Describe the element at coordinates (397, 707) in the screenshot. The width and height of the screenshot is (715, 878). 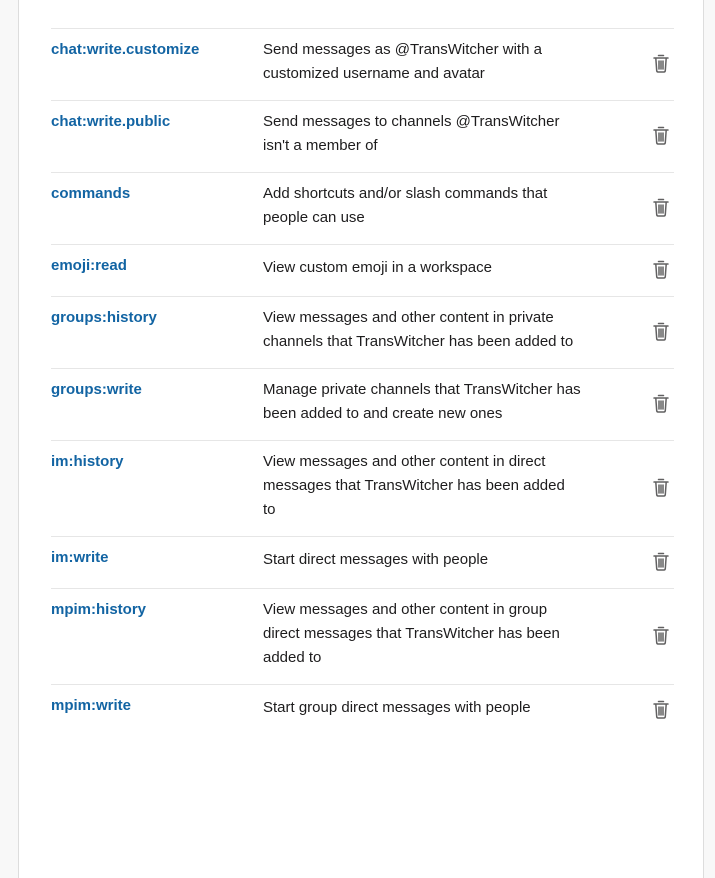
I see `scope-description: Start group direct messages with people` at that location.